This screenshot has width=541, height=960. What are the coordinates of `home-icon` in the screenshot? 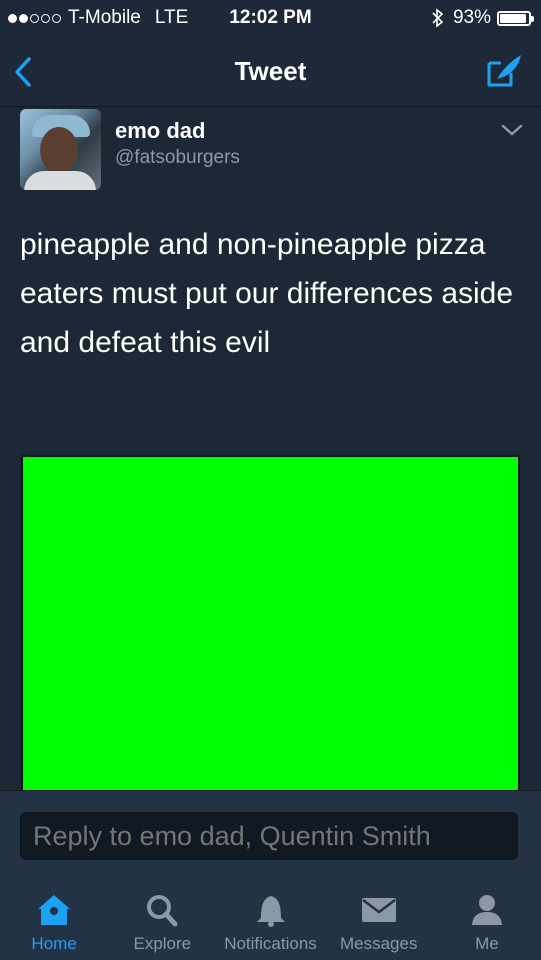 It's located at (54, 910).